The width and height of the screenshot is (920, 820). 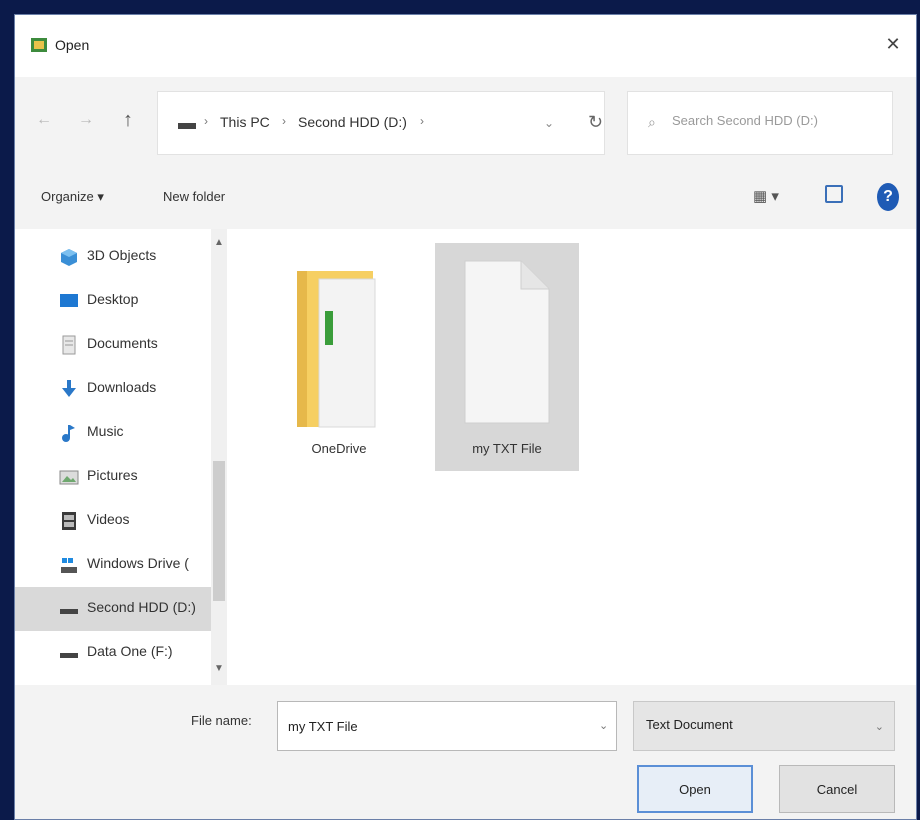 What do you see at coordinates (122, 255) in the screenshot?
I see `sidebar-item-label: 3D Objects` at bounding box center [122, 255].